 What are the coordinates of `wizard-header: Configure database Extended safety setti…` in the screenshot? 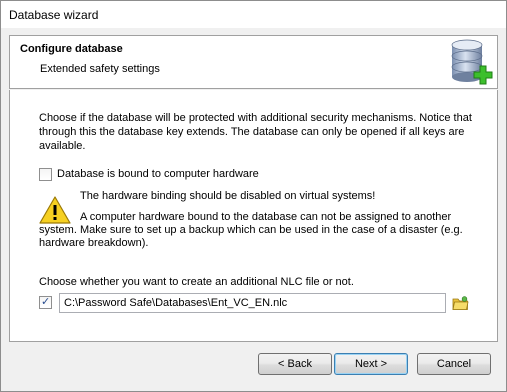 It's located at (253, 62).